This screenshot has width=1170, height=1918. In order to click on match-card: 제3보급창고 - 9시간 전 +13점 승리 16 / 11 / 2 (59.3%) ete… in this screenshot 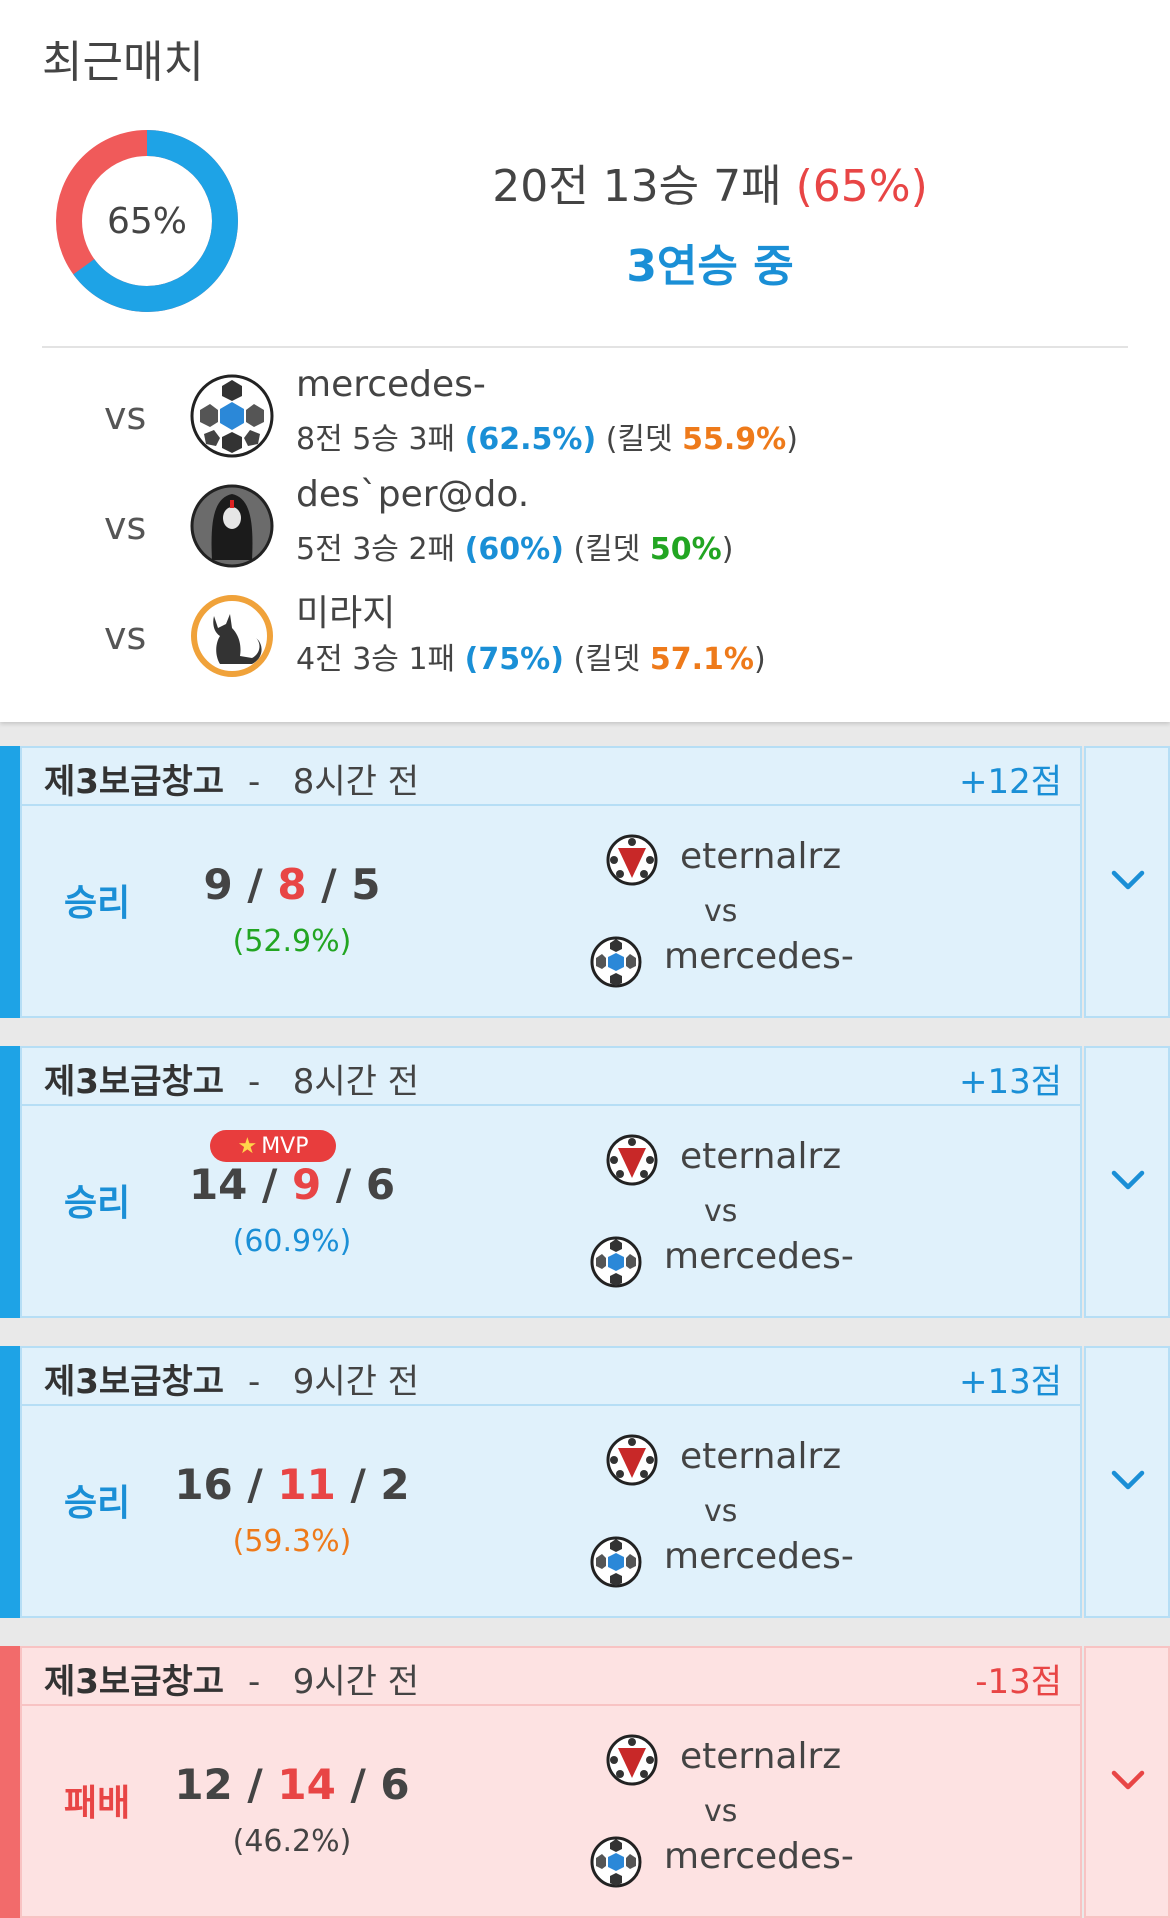, I will do `click(585, 1482)`.